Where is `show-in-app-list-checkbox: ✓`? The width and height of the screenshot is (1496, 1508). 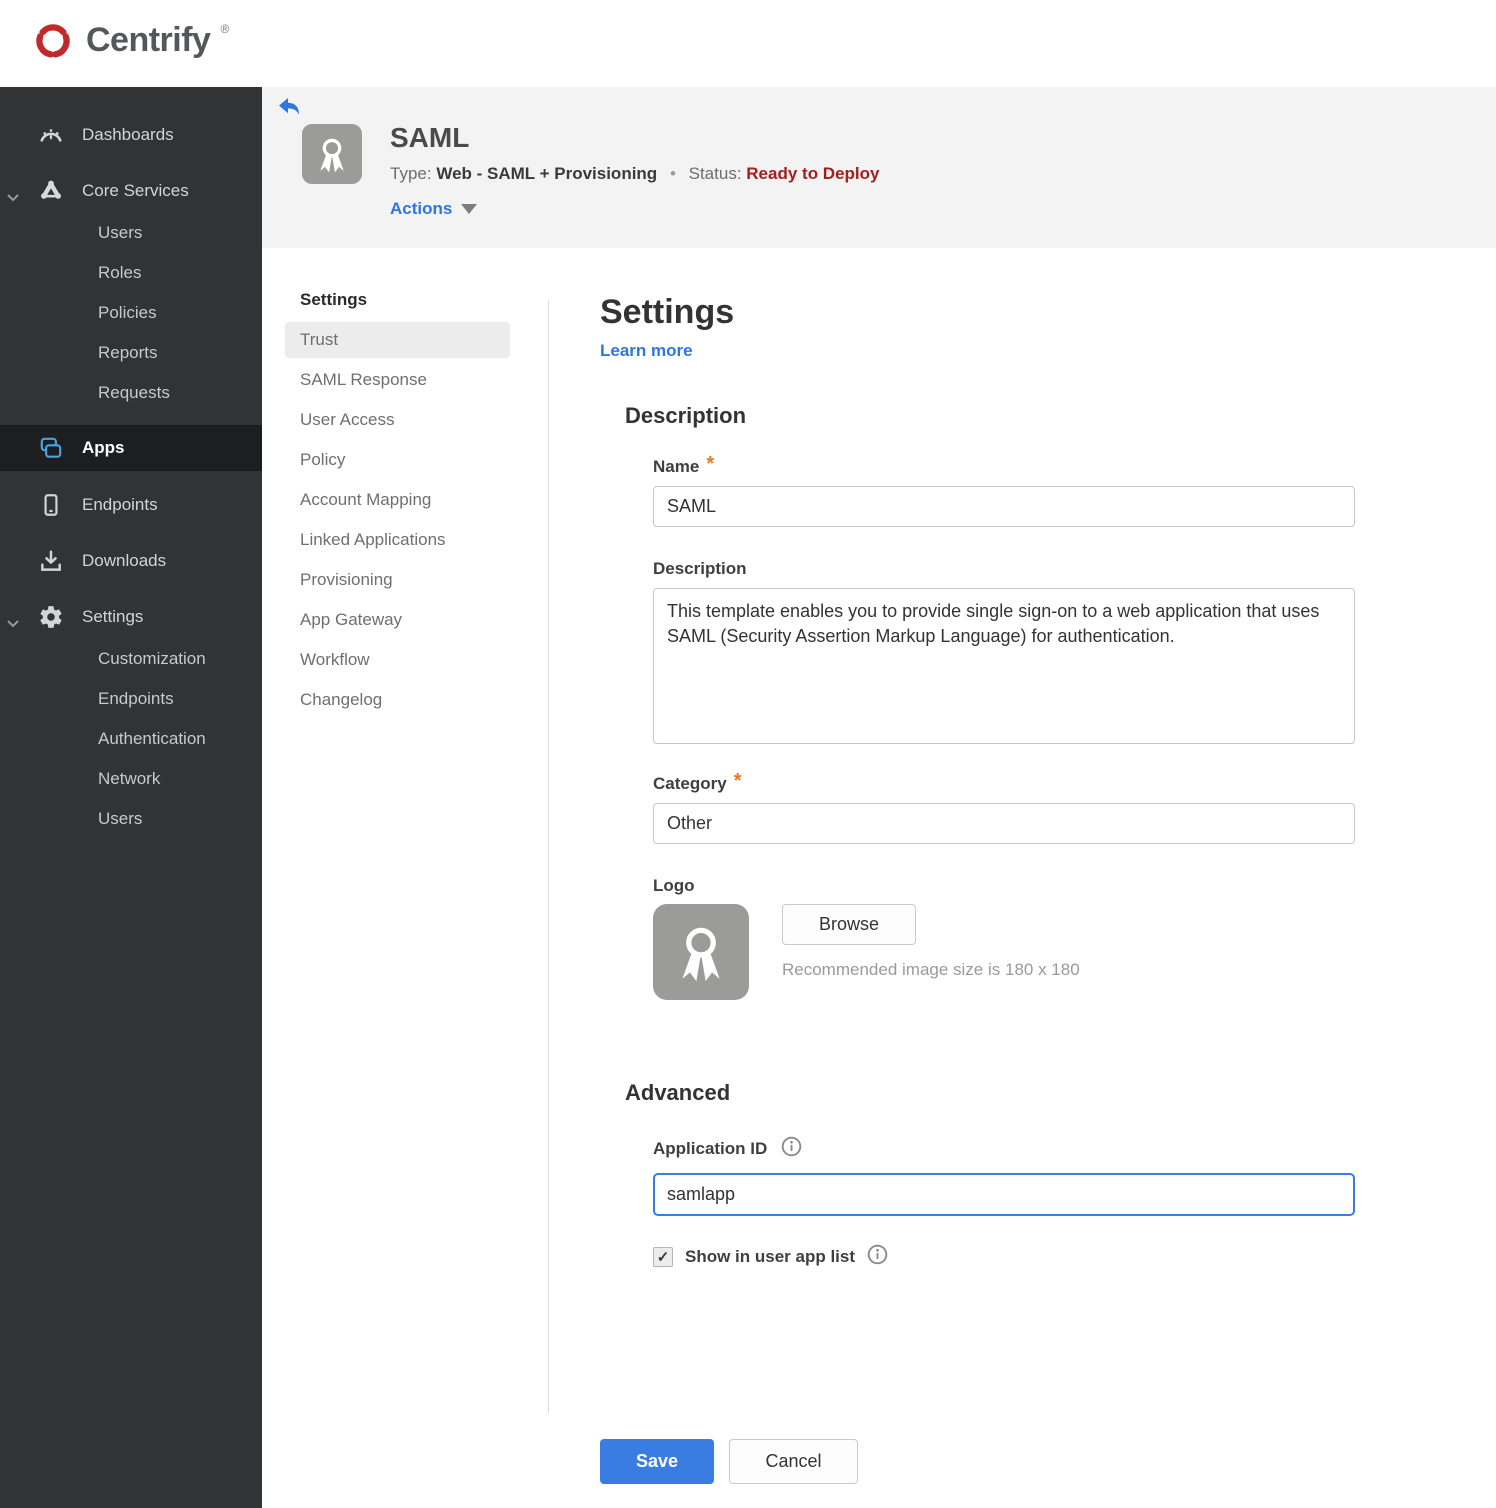
show-in-app-list-checkbox: ✓ is located at coordinates (663, 1257).